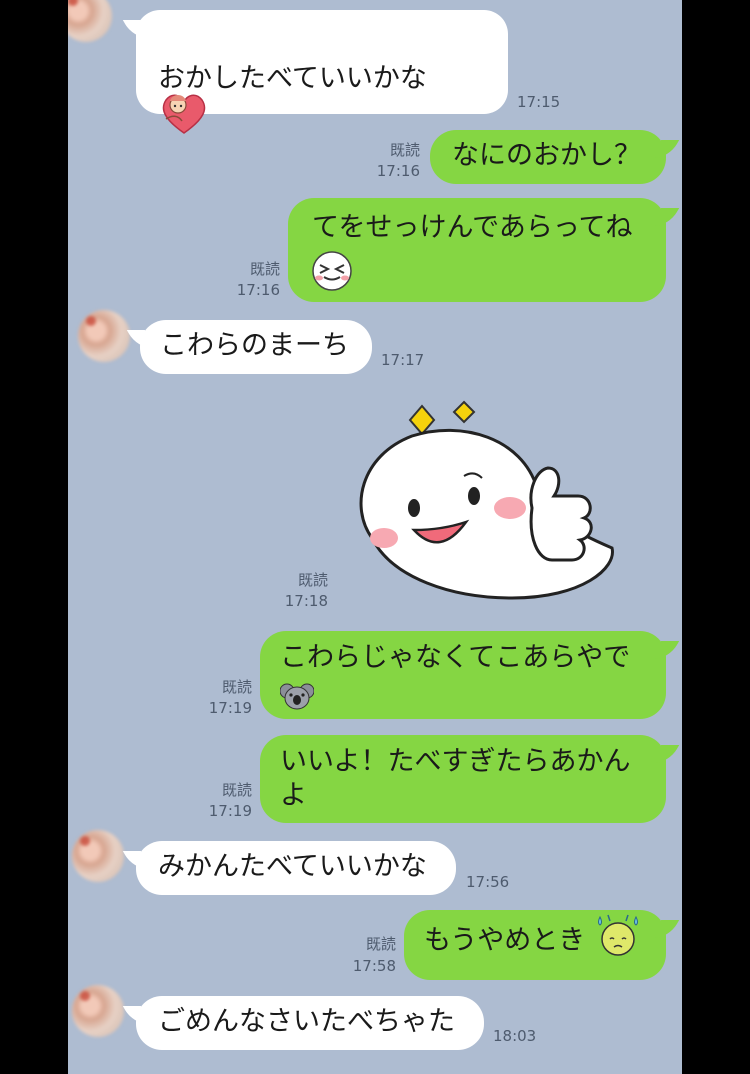 This screenshot has width=750, height=1074. I want to click on squint-face-emoji, so click(332, 271).